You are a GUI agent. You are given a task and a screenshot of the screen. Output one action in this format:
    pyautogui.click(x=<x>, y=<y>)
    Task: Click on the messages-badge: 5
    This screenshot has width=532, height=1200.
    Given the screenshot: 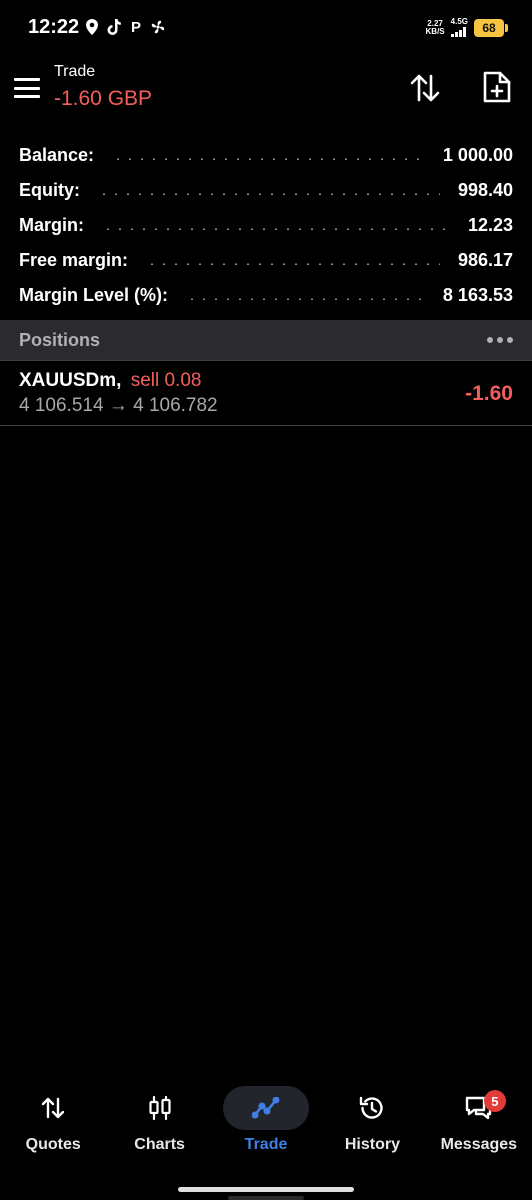 What is the action you would take?
    pyautogui.click(x=494, y=1101)
    